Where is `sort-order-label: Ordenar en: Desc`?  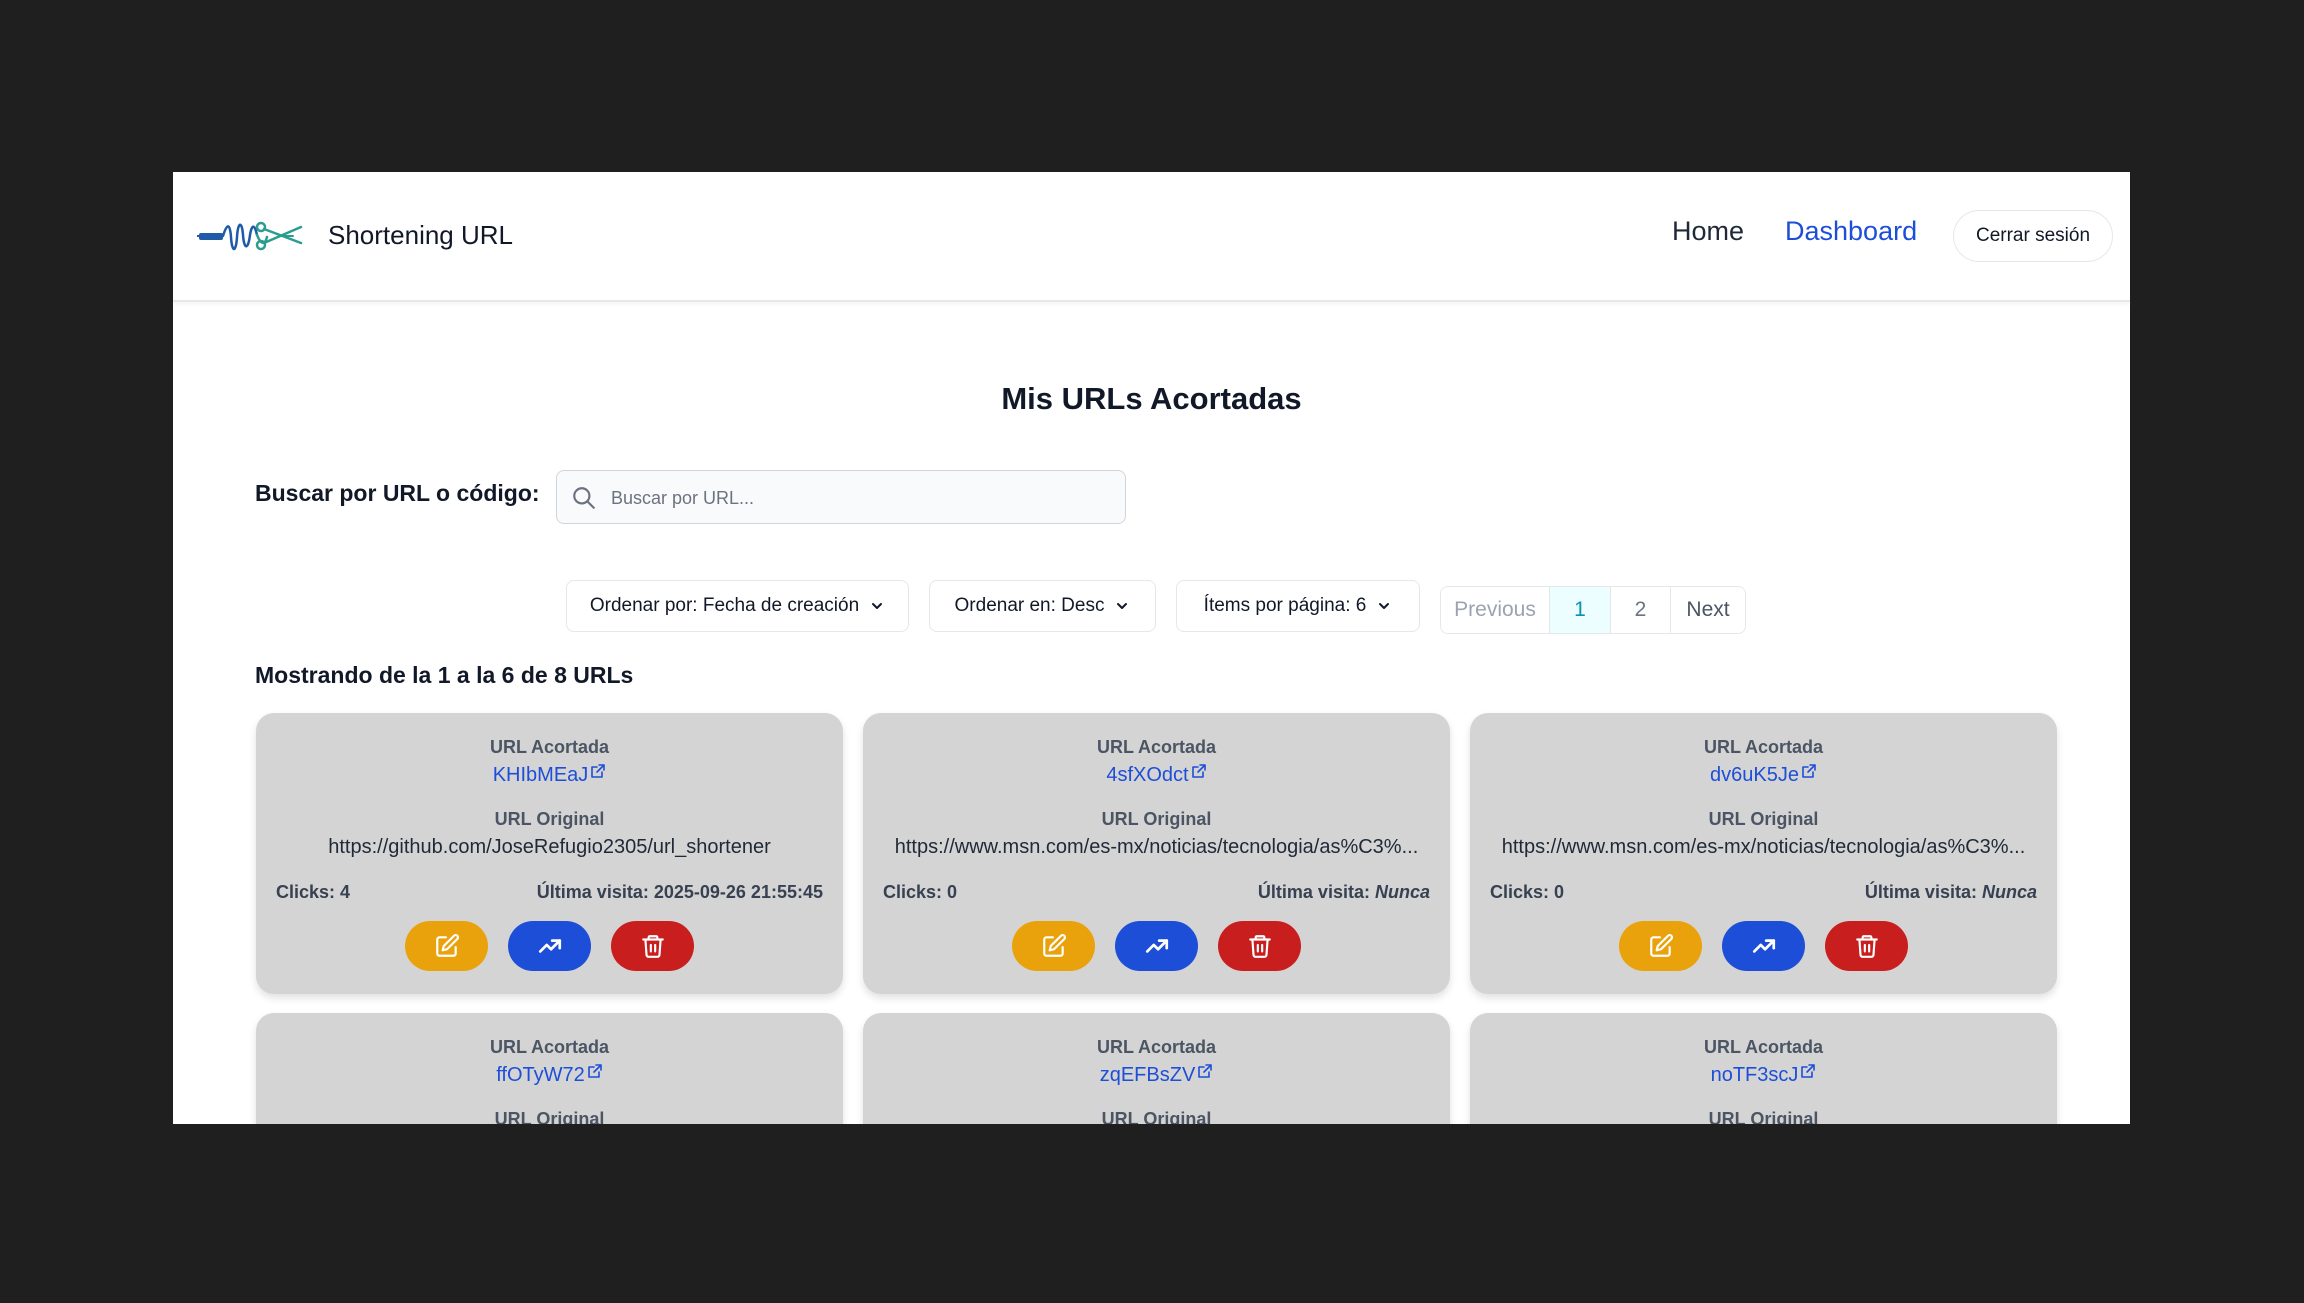
sort-order-label: Ordenar en: Desc is located at coordinates (1029, 605).